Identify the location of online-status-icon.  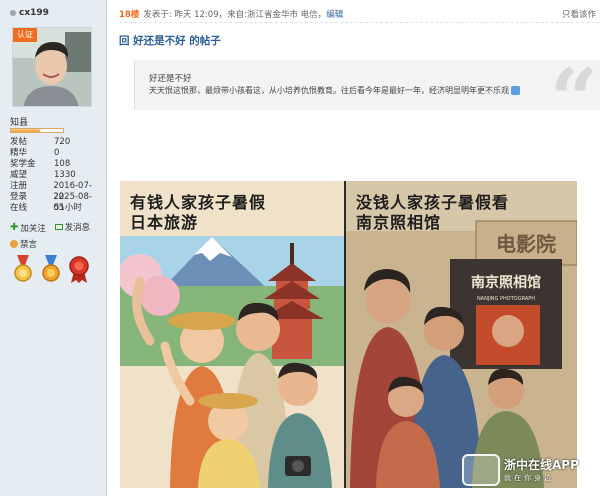
(13, 12).